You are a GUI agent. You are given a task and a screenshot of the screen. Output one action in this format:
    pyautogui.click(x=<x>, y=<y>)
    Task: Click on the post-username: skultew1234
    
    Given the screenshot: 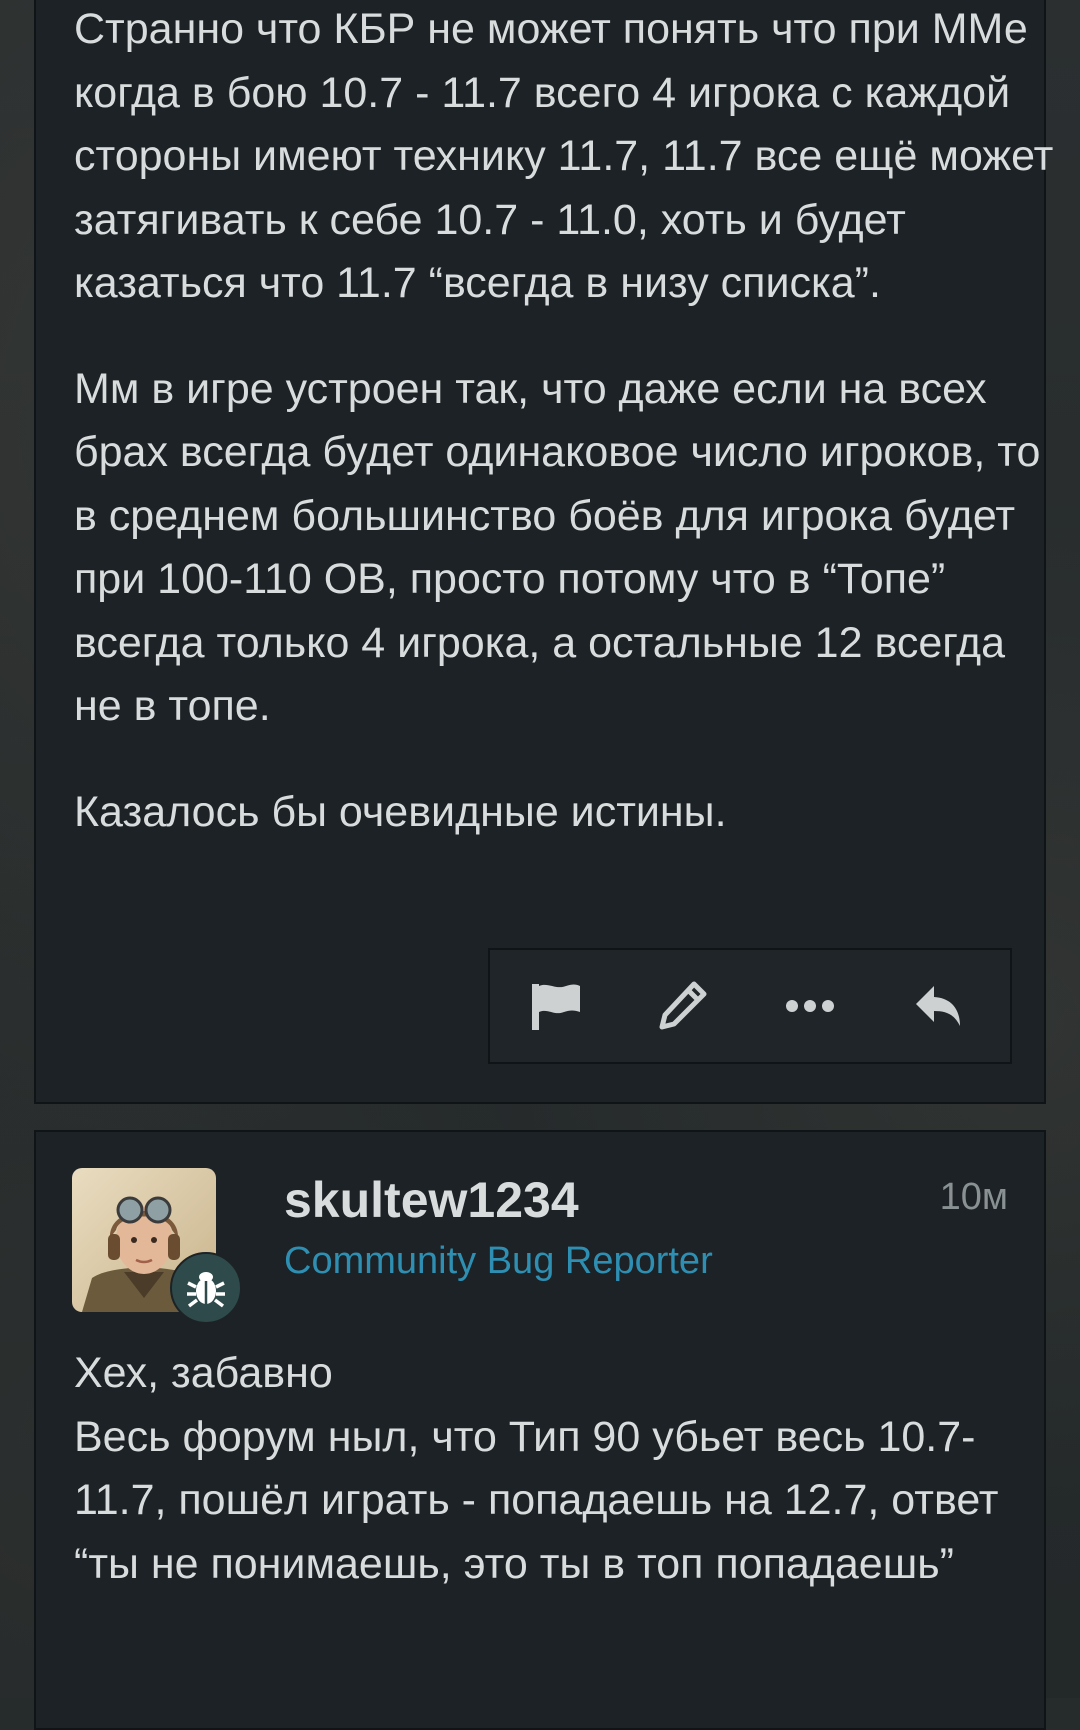 What is the action you would take?
    pyautogui.click(x=431, y=1200)
    